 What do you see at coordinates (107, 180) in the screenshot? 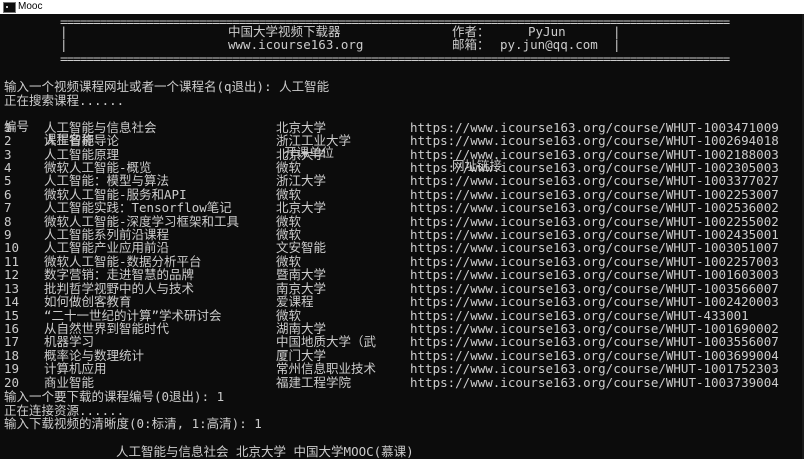
I see `row-name: 人工智能：模型与算法` at bounding box center [107, 180].